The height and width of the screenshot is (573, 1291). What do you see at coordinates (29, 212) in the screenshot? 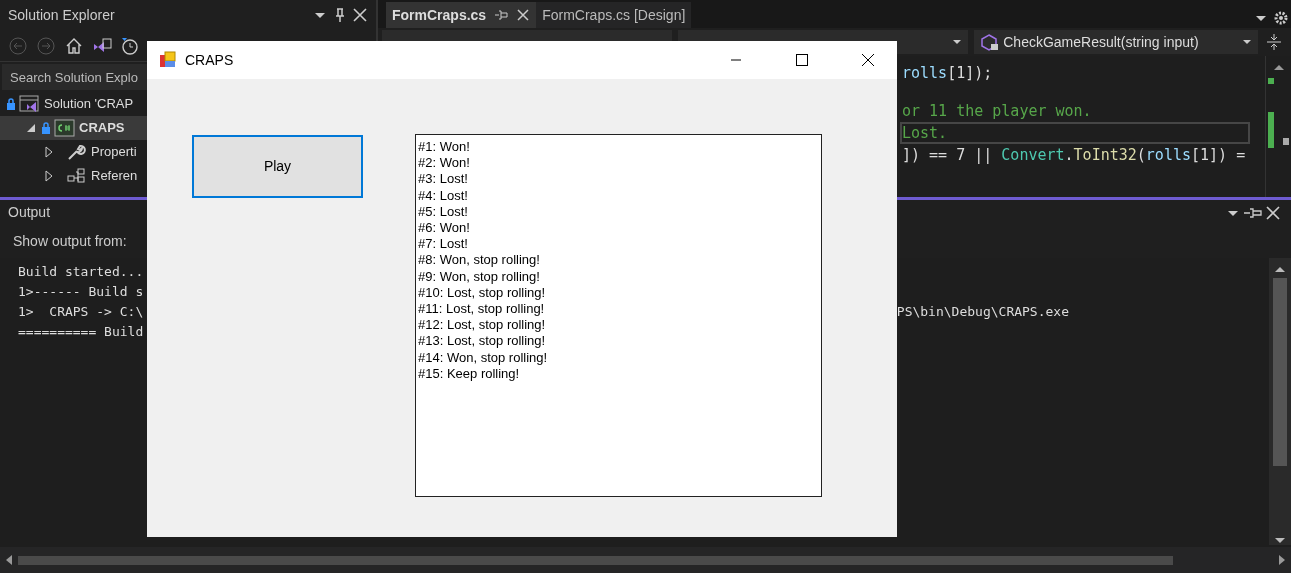
I see `panel-title: Output` at bounding box center [29, 212].